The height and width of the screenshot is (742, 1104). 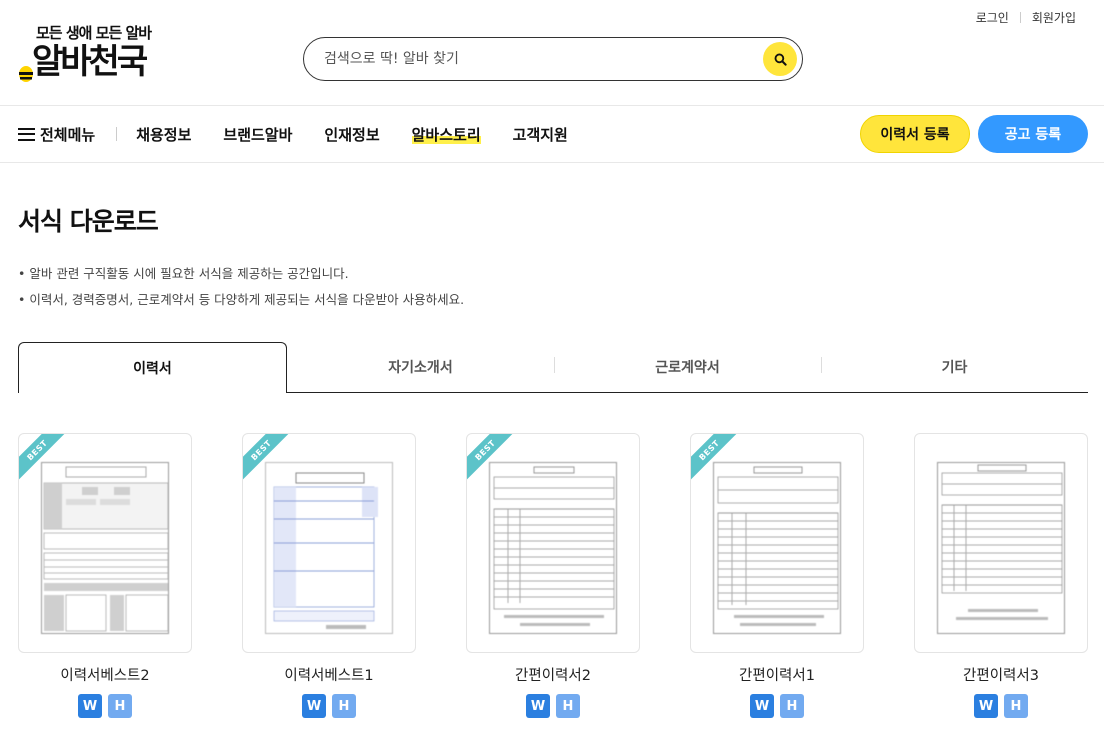 What do you see at coordinates (183, 273) in the screenshot?
I see `description-line: • 알바 관련 구직활동 시에 필요한 서식을 제공하는 공간입니다.` at bounding box center [183, 273].